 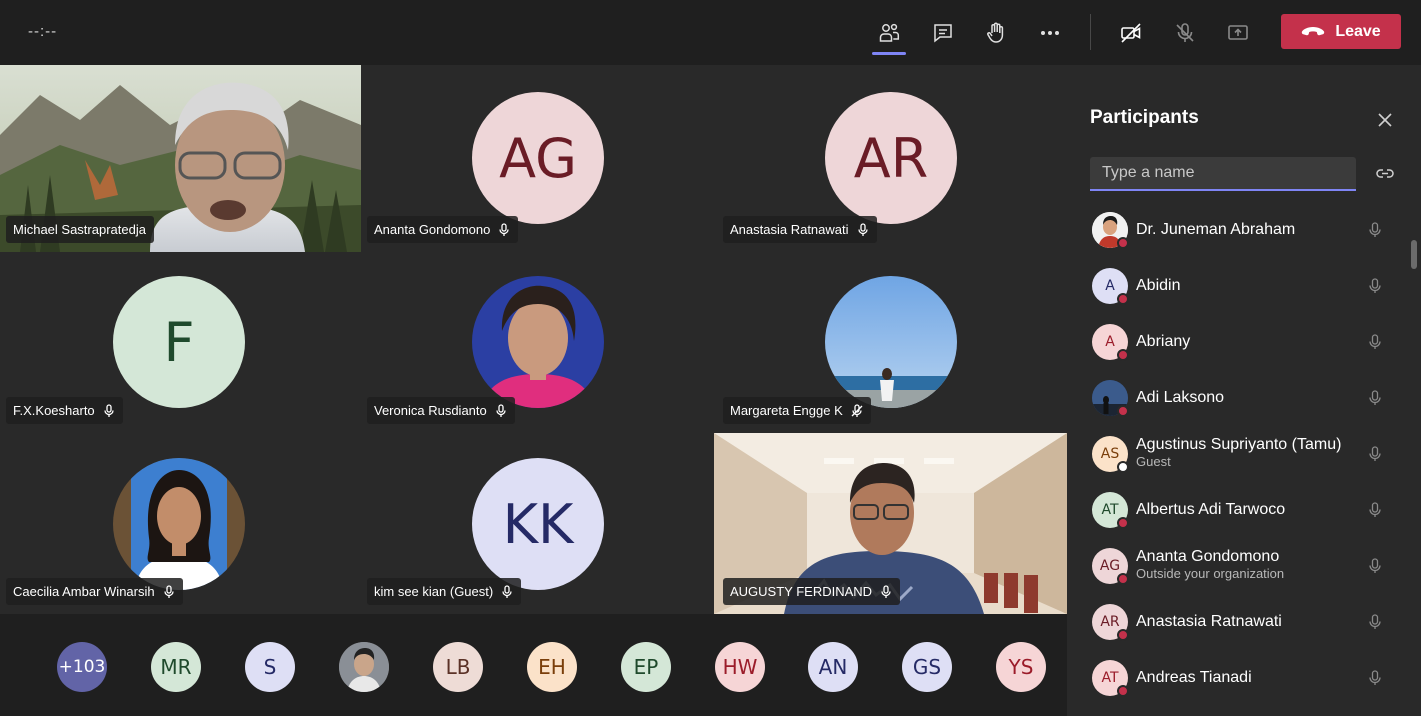 I want to click on leave-label: Leave, so click(x=1358, y=31).